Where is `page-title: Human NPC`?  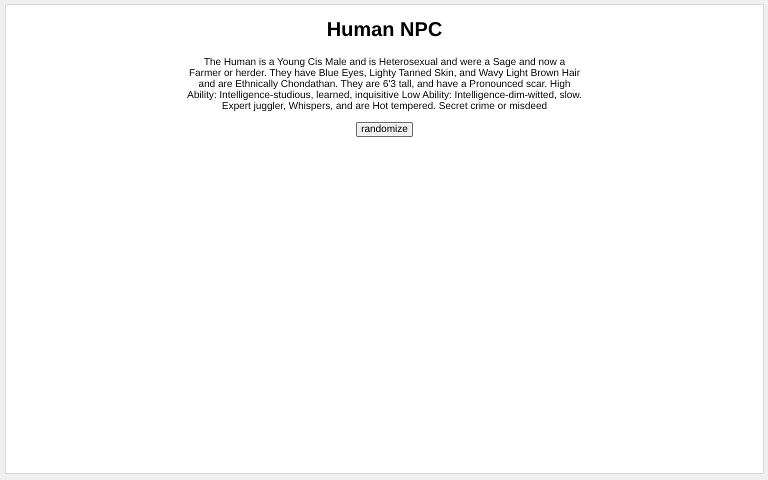
page-title: Human NPC is located at coordinates (384, 30).